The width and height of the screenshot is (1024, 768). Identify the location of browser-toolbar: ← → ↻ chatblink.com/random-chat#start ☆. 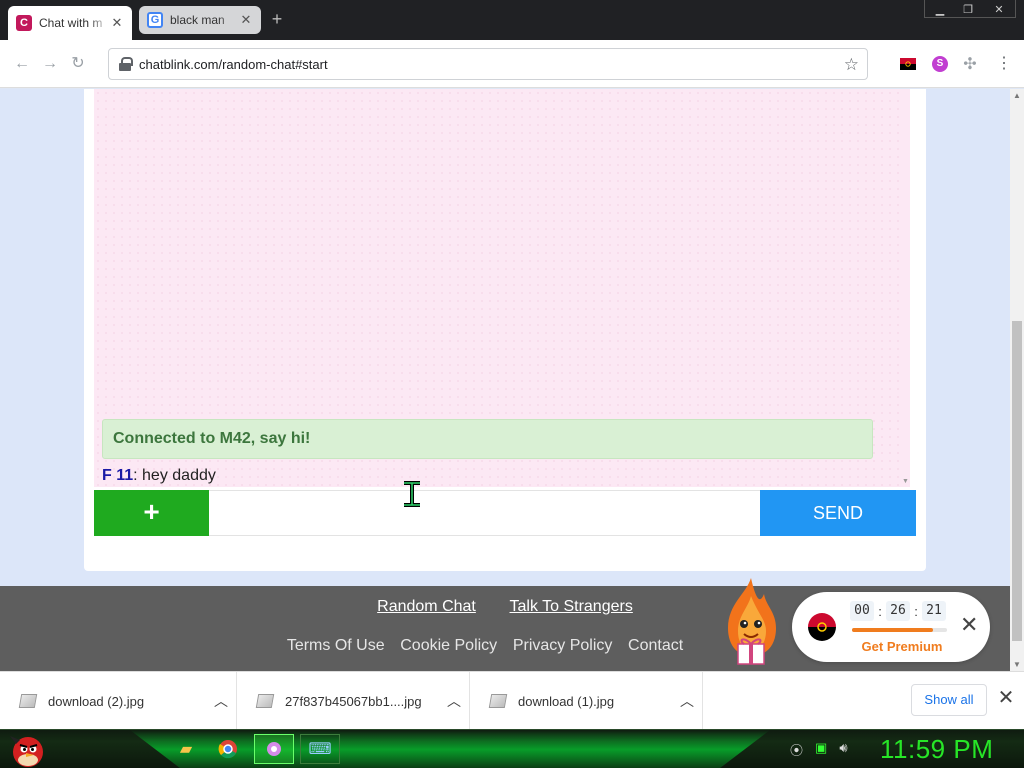
(512, 64).